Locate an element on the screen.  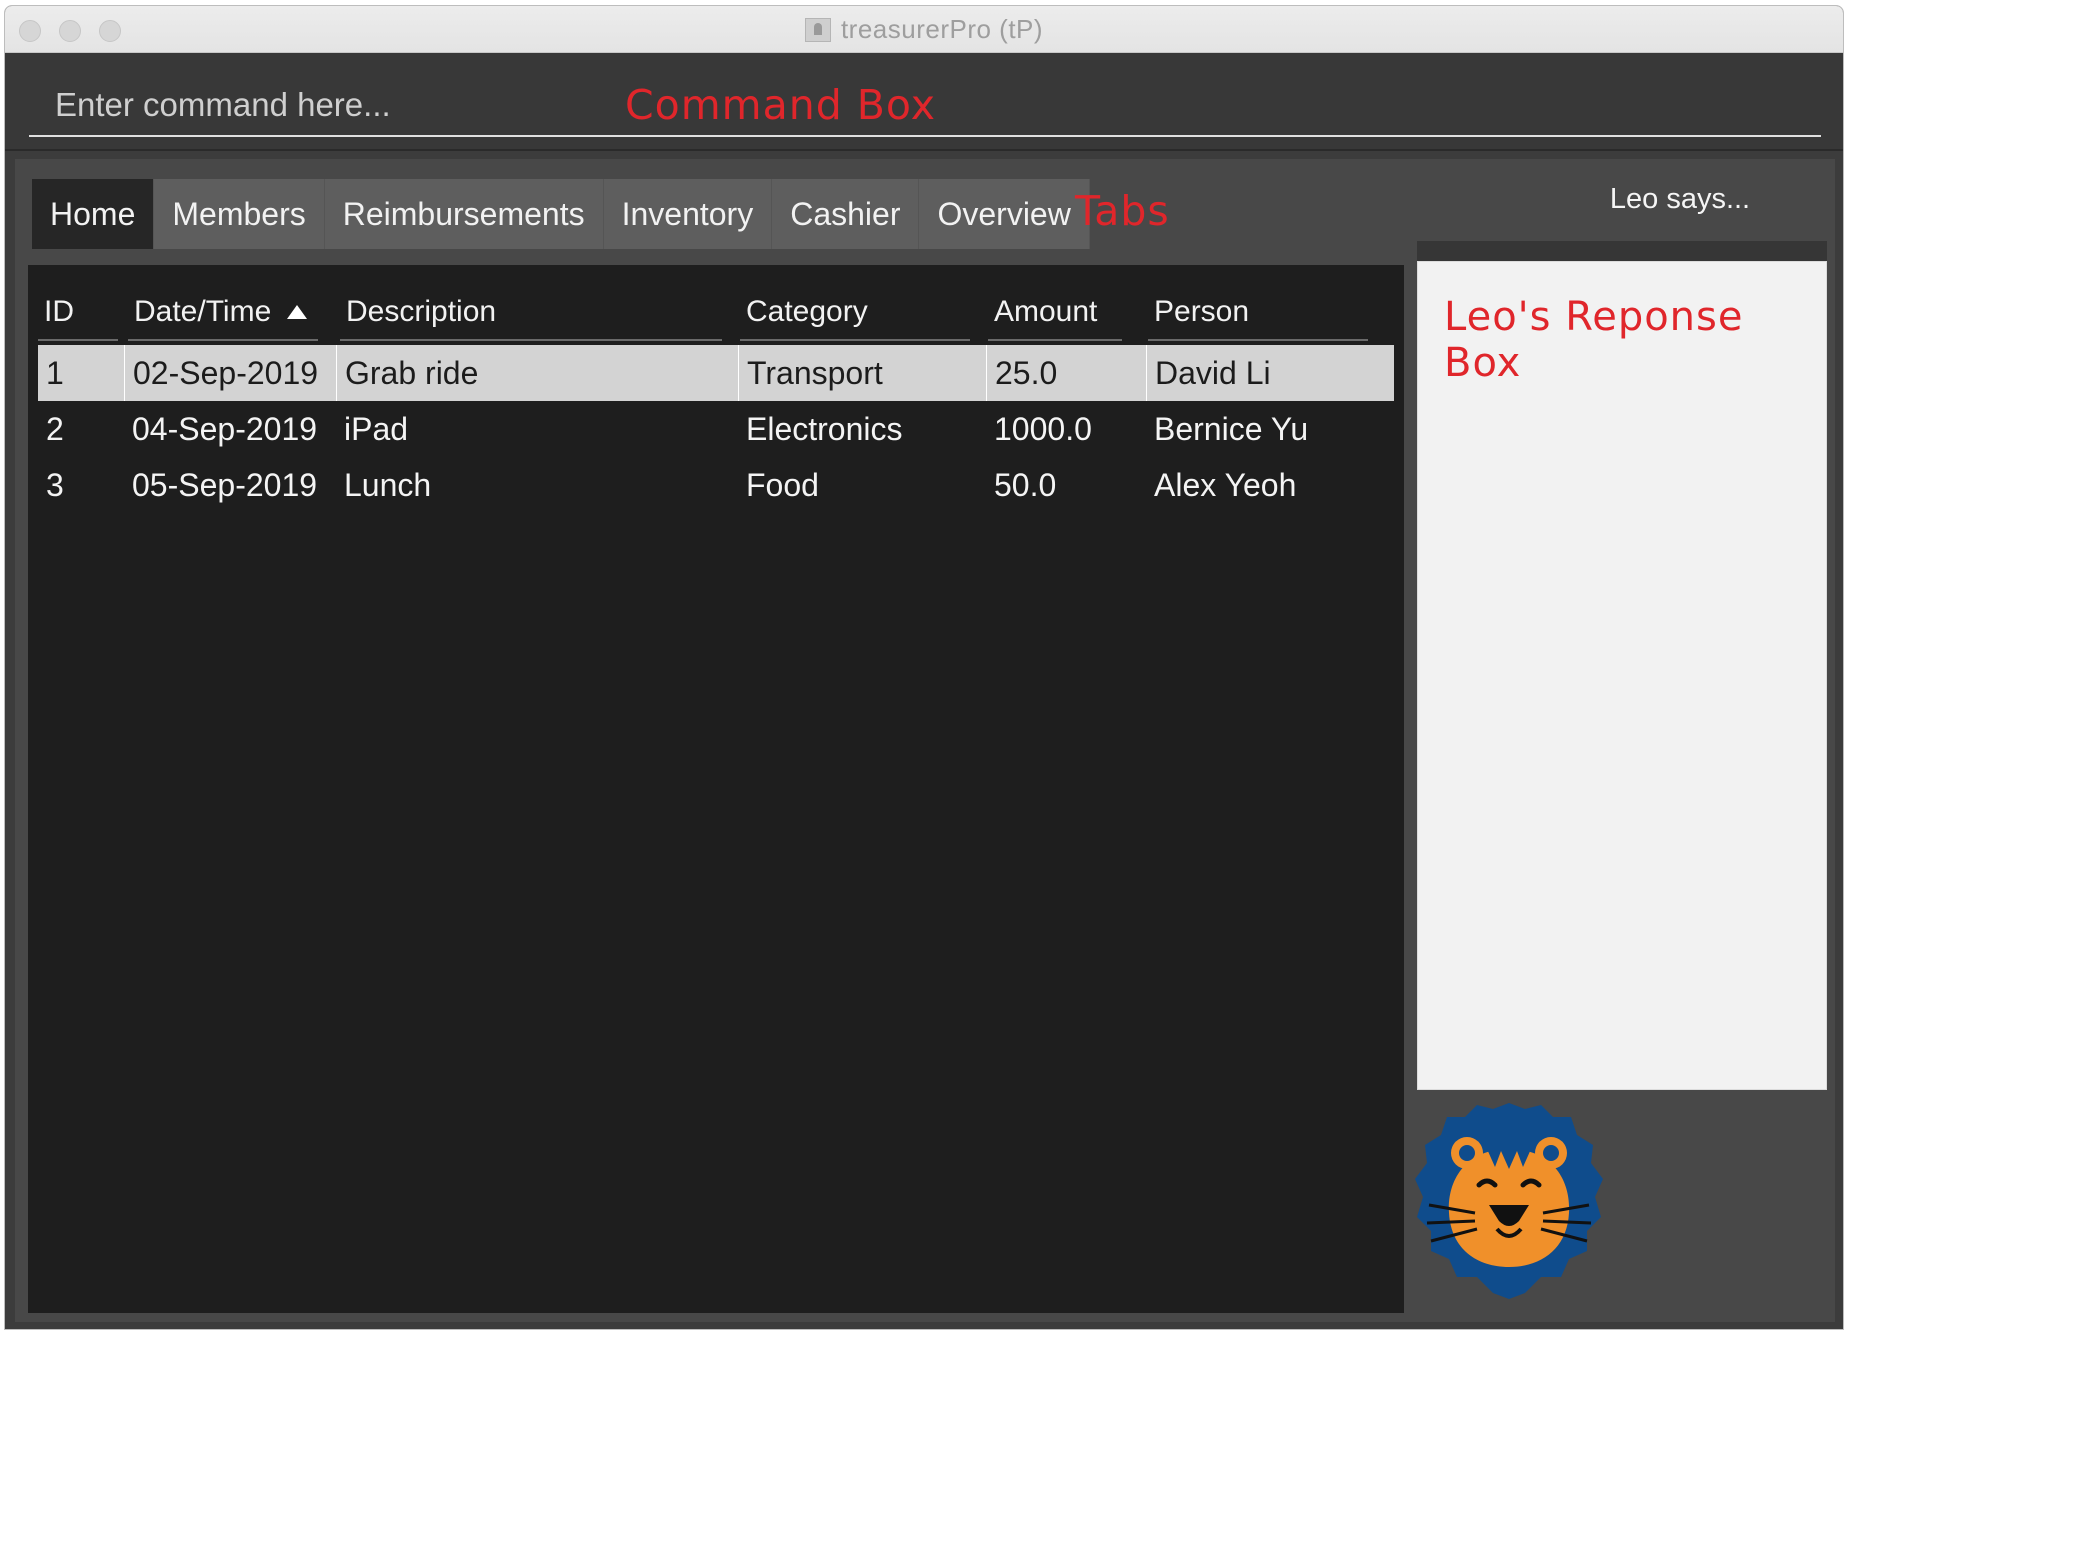
tab-members: Members is located at coordinates (239, 214).